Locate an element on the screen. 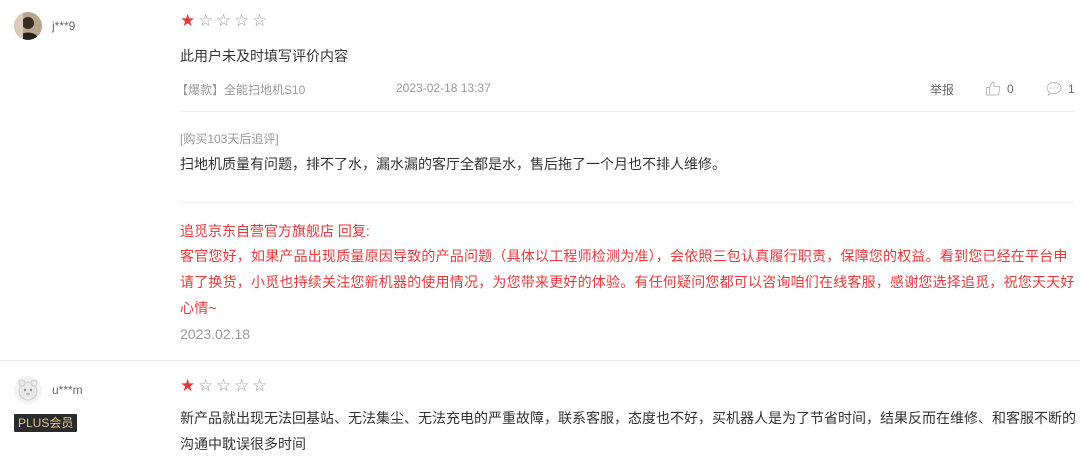 Image resolution: width=1080 pixels, height=466 pixels. like-count: 0 is located at coordinates (1010, 88).